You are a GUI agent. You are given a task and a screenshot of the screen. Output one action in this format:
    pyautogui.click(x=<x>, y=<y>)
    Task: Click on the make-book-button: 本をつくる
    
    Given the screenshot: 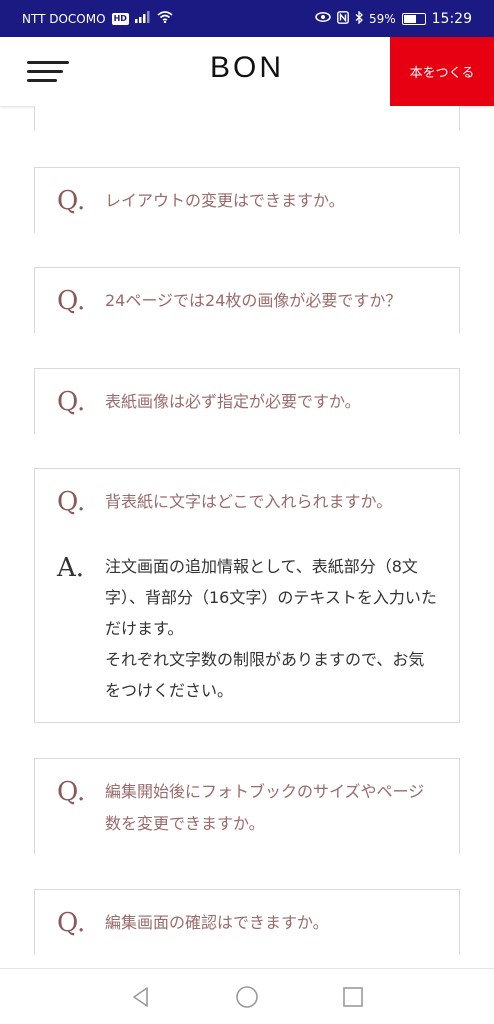 What is the action you would take?
    pyautogui.click(x=442, y=71)
    